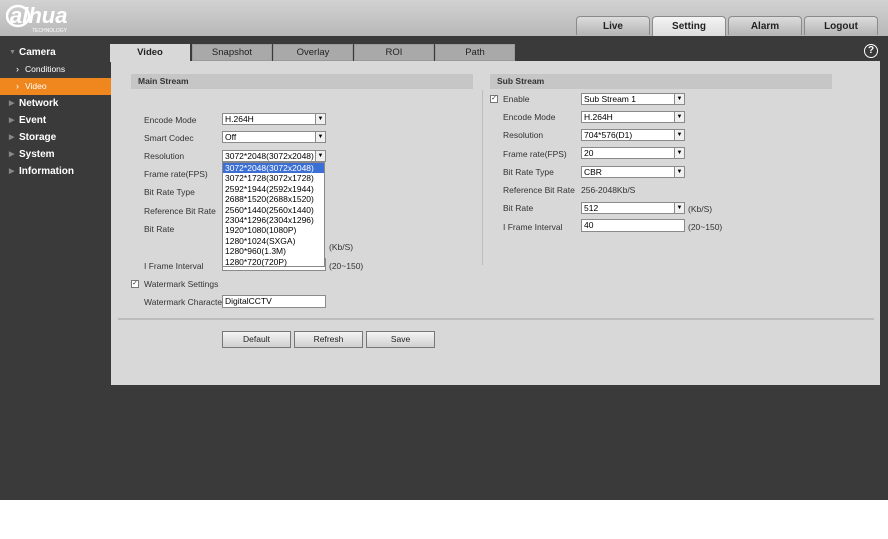  Describe the element at coordinates (184, 302) in the screenshot. I see `watermark-character-label: Watermark Character` at that location.